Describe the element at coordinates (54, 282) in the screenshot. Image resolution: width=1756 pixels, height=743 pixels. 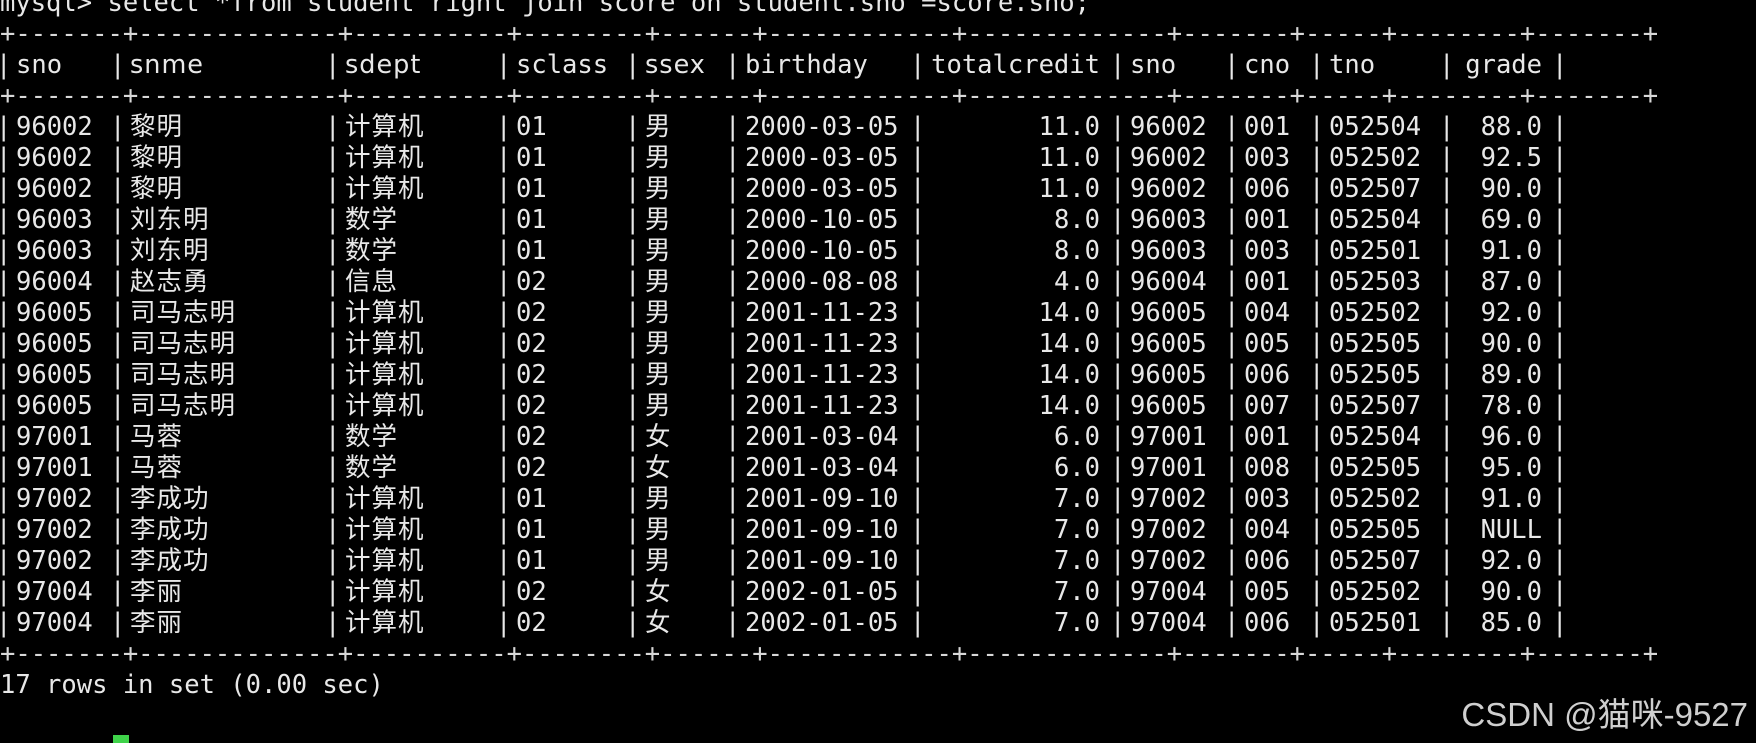
I see `table-cell: 96004` at that location.